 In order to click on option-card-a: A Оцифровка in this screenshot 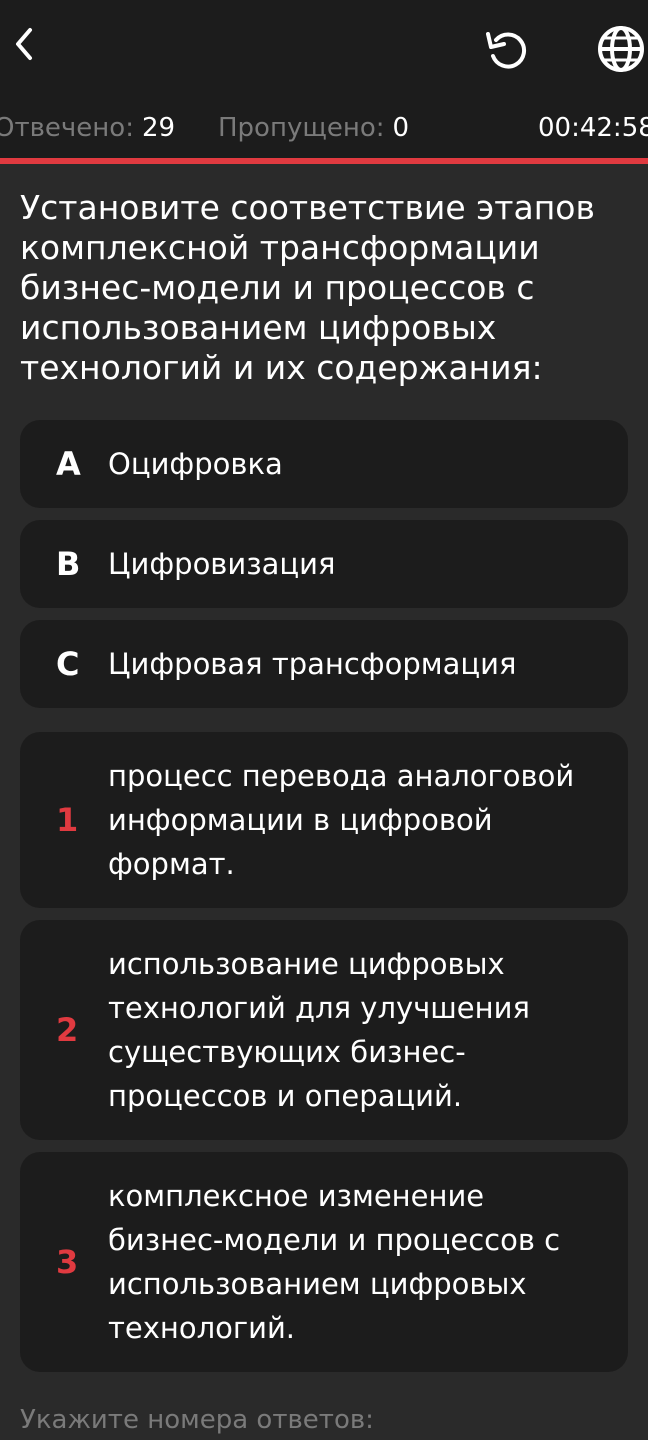, I will do `click(324, 464)`.